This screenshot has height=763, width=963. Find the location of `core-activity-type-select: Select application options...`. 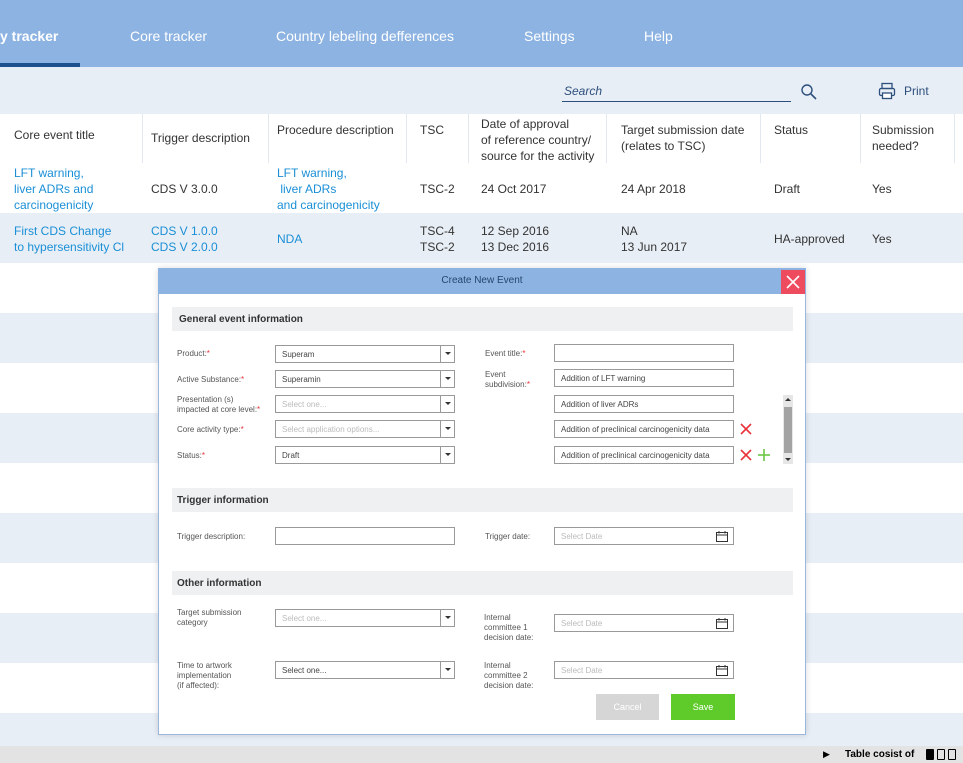

core-activity-type-select: Select application options... is located at coordinates (365, 429).